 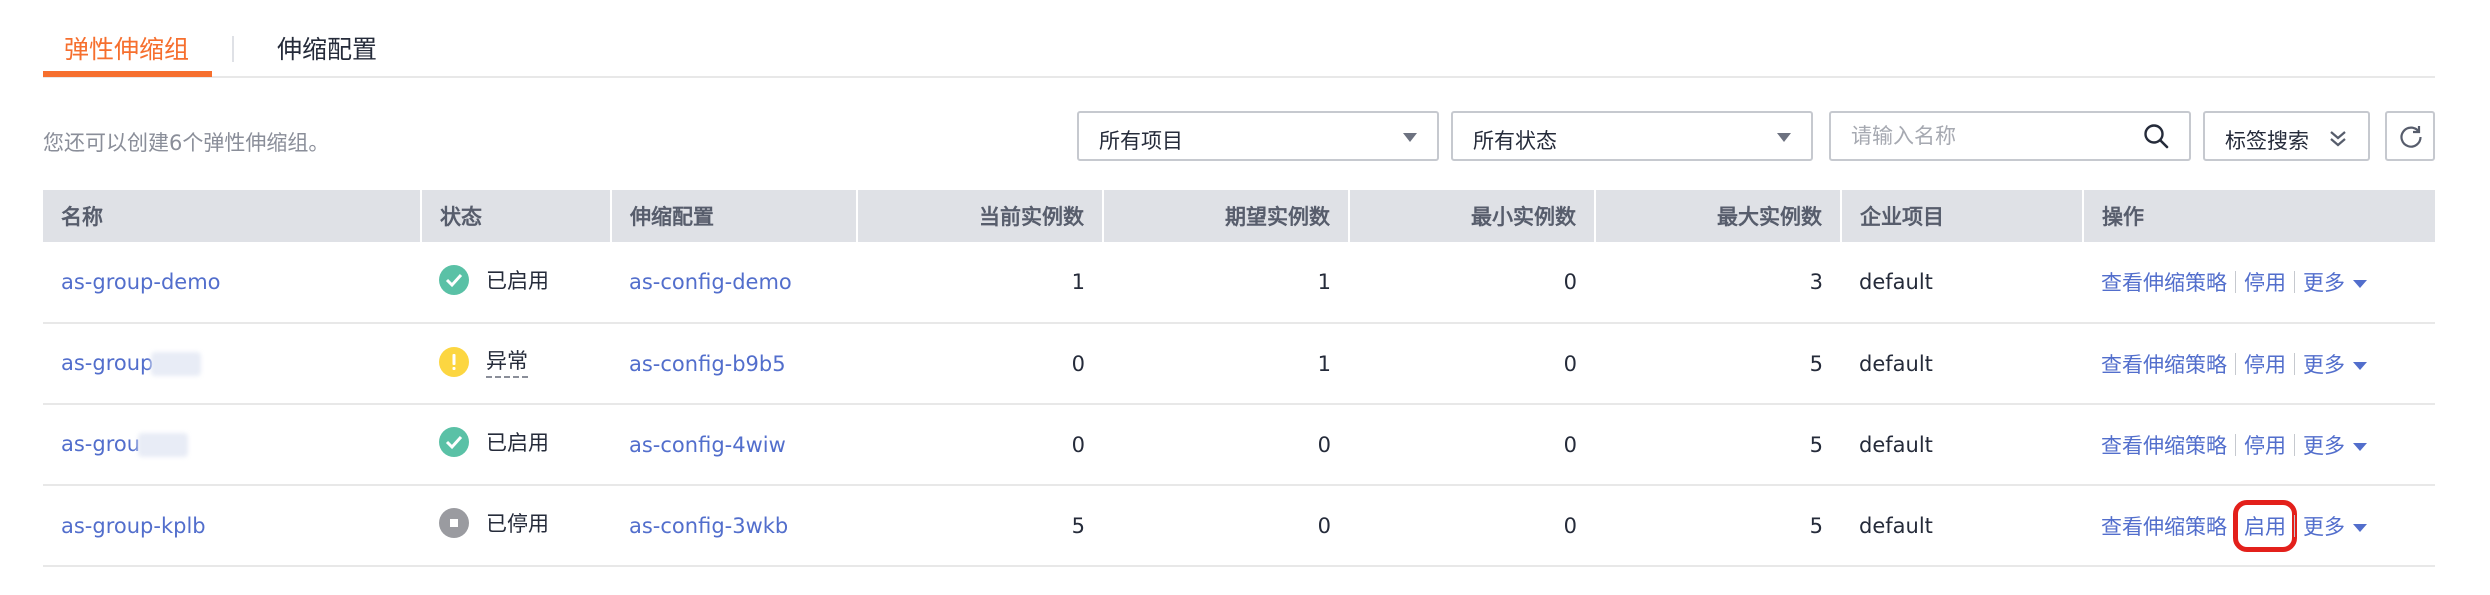 What do you see at coordinates (133, 526) in the screenshot?
I see `group-name-link: as-group-kplb` at bounding box center [133, 526].